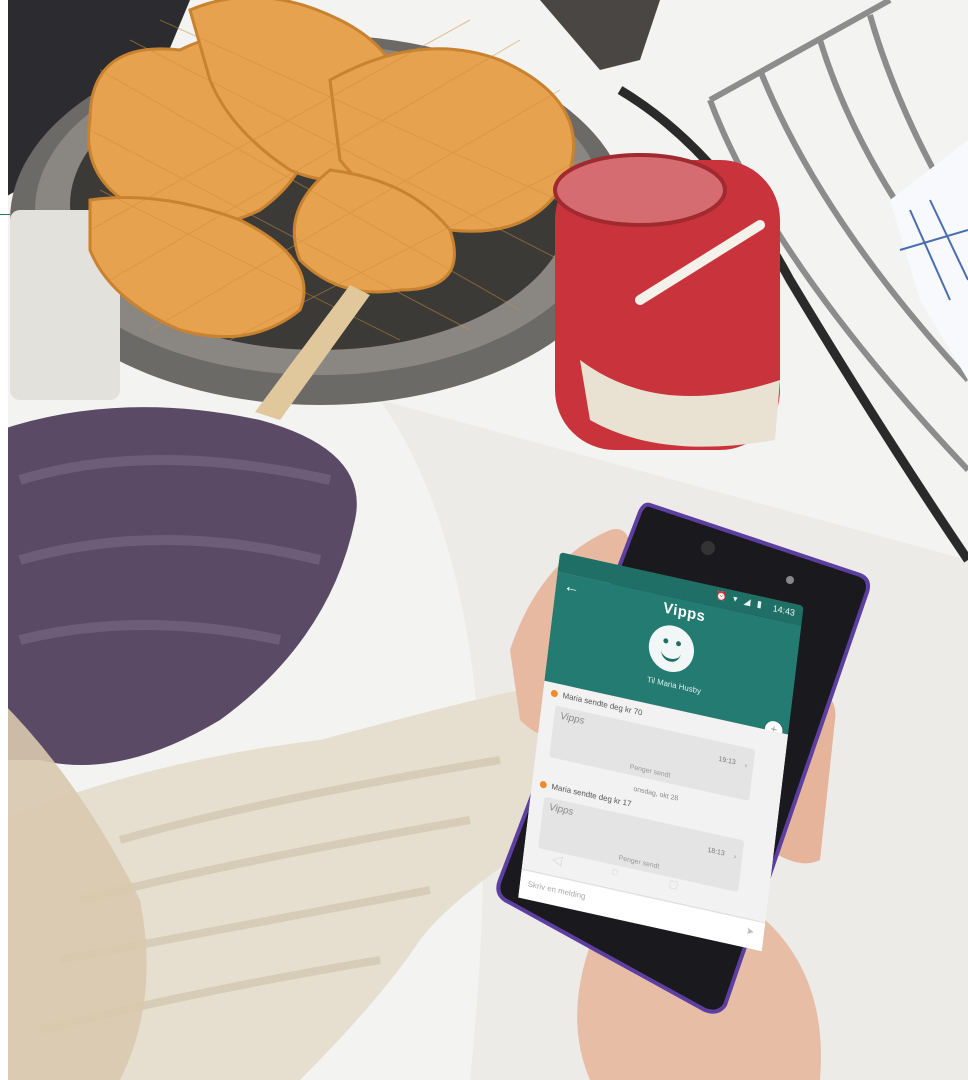 The image size is (968, 1080). What do you see at coordinates (674, 685) in the screenshot?
I see `recipient-label: Til Maria Husby` at bounding box center [674, 685].